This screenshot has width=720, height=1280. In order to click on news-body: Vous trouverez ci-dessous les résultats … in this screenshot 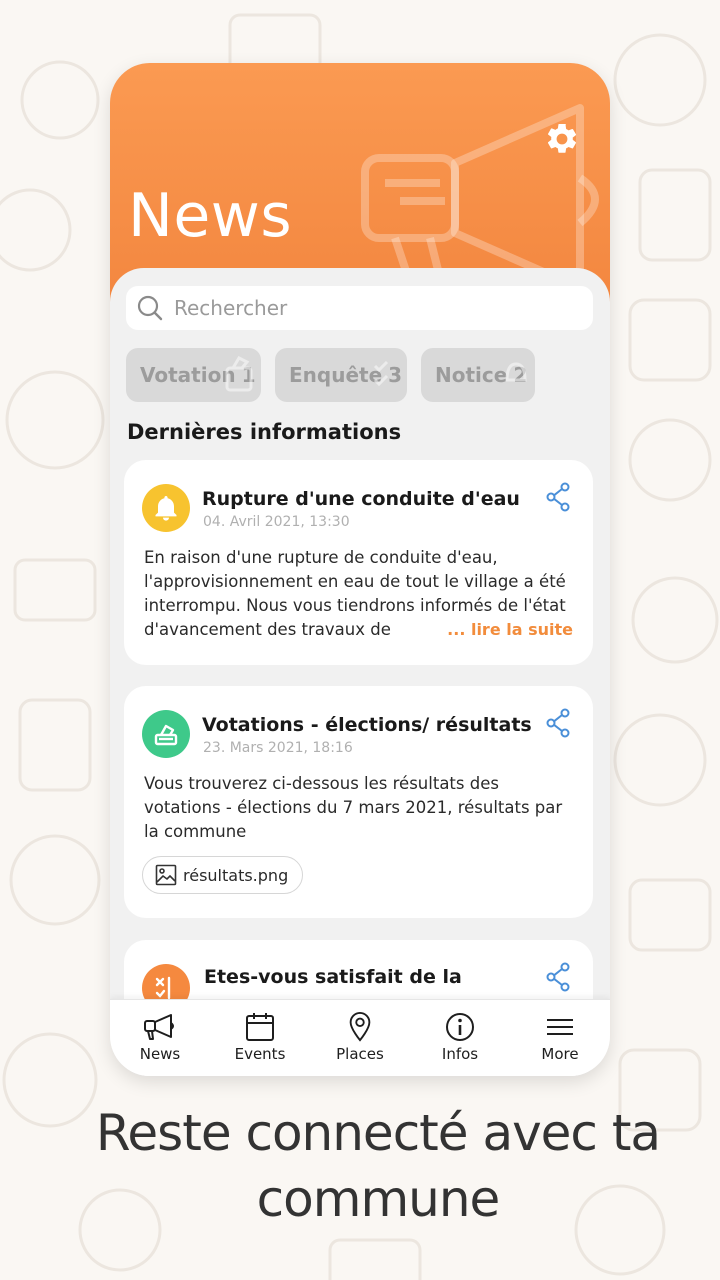, I will do `click(353, 807)`.